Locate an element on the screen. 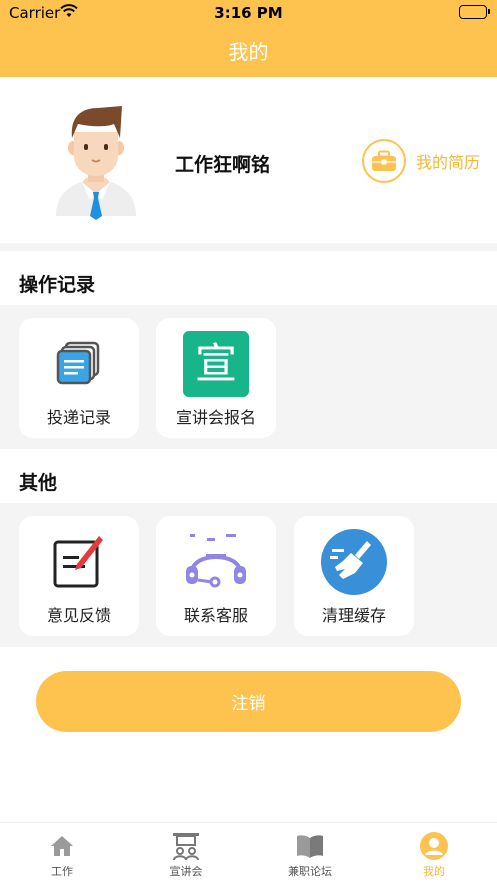 The width and height of the screenshot is (497, 883). status-bar: Carrier 3:16 PM is located at coordinates (248, 13).